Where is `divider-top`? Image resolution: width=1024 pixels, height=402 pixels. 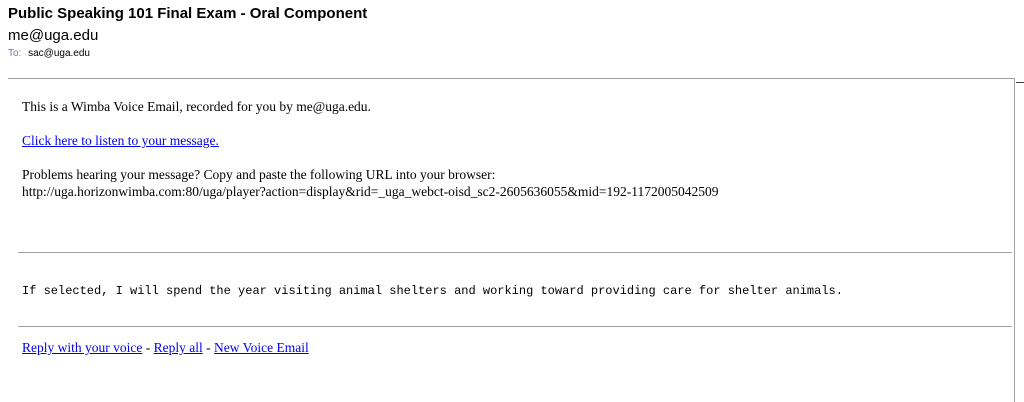 divider-top is located at coordinates (515, 252).